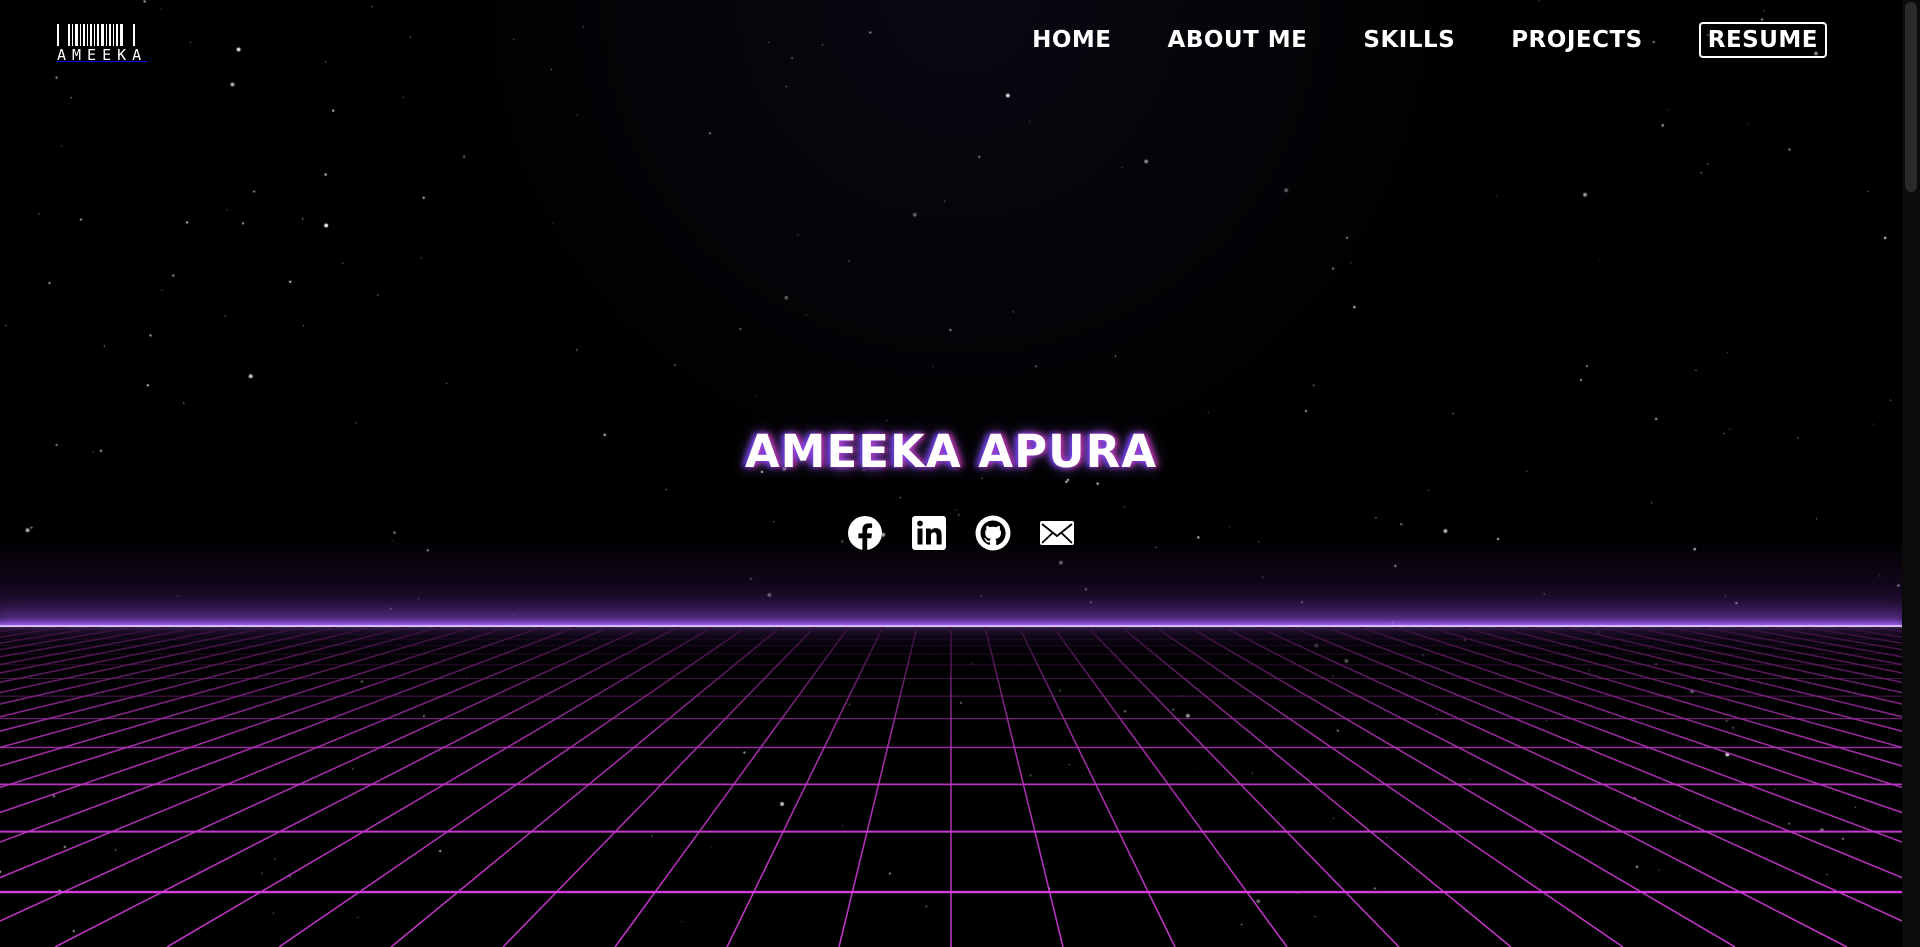 The width and height of the screenshot is (1920, 947). I want to click on horizon-glow, so click(951, 585).